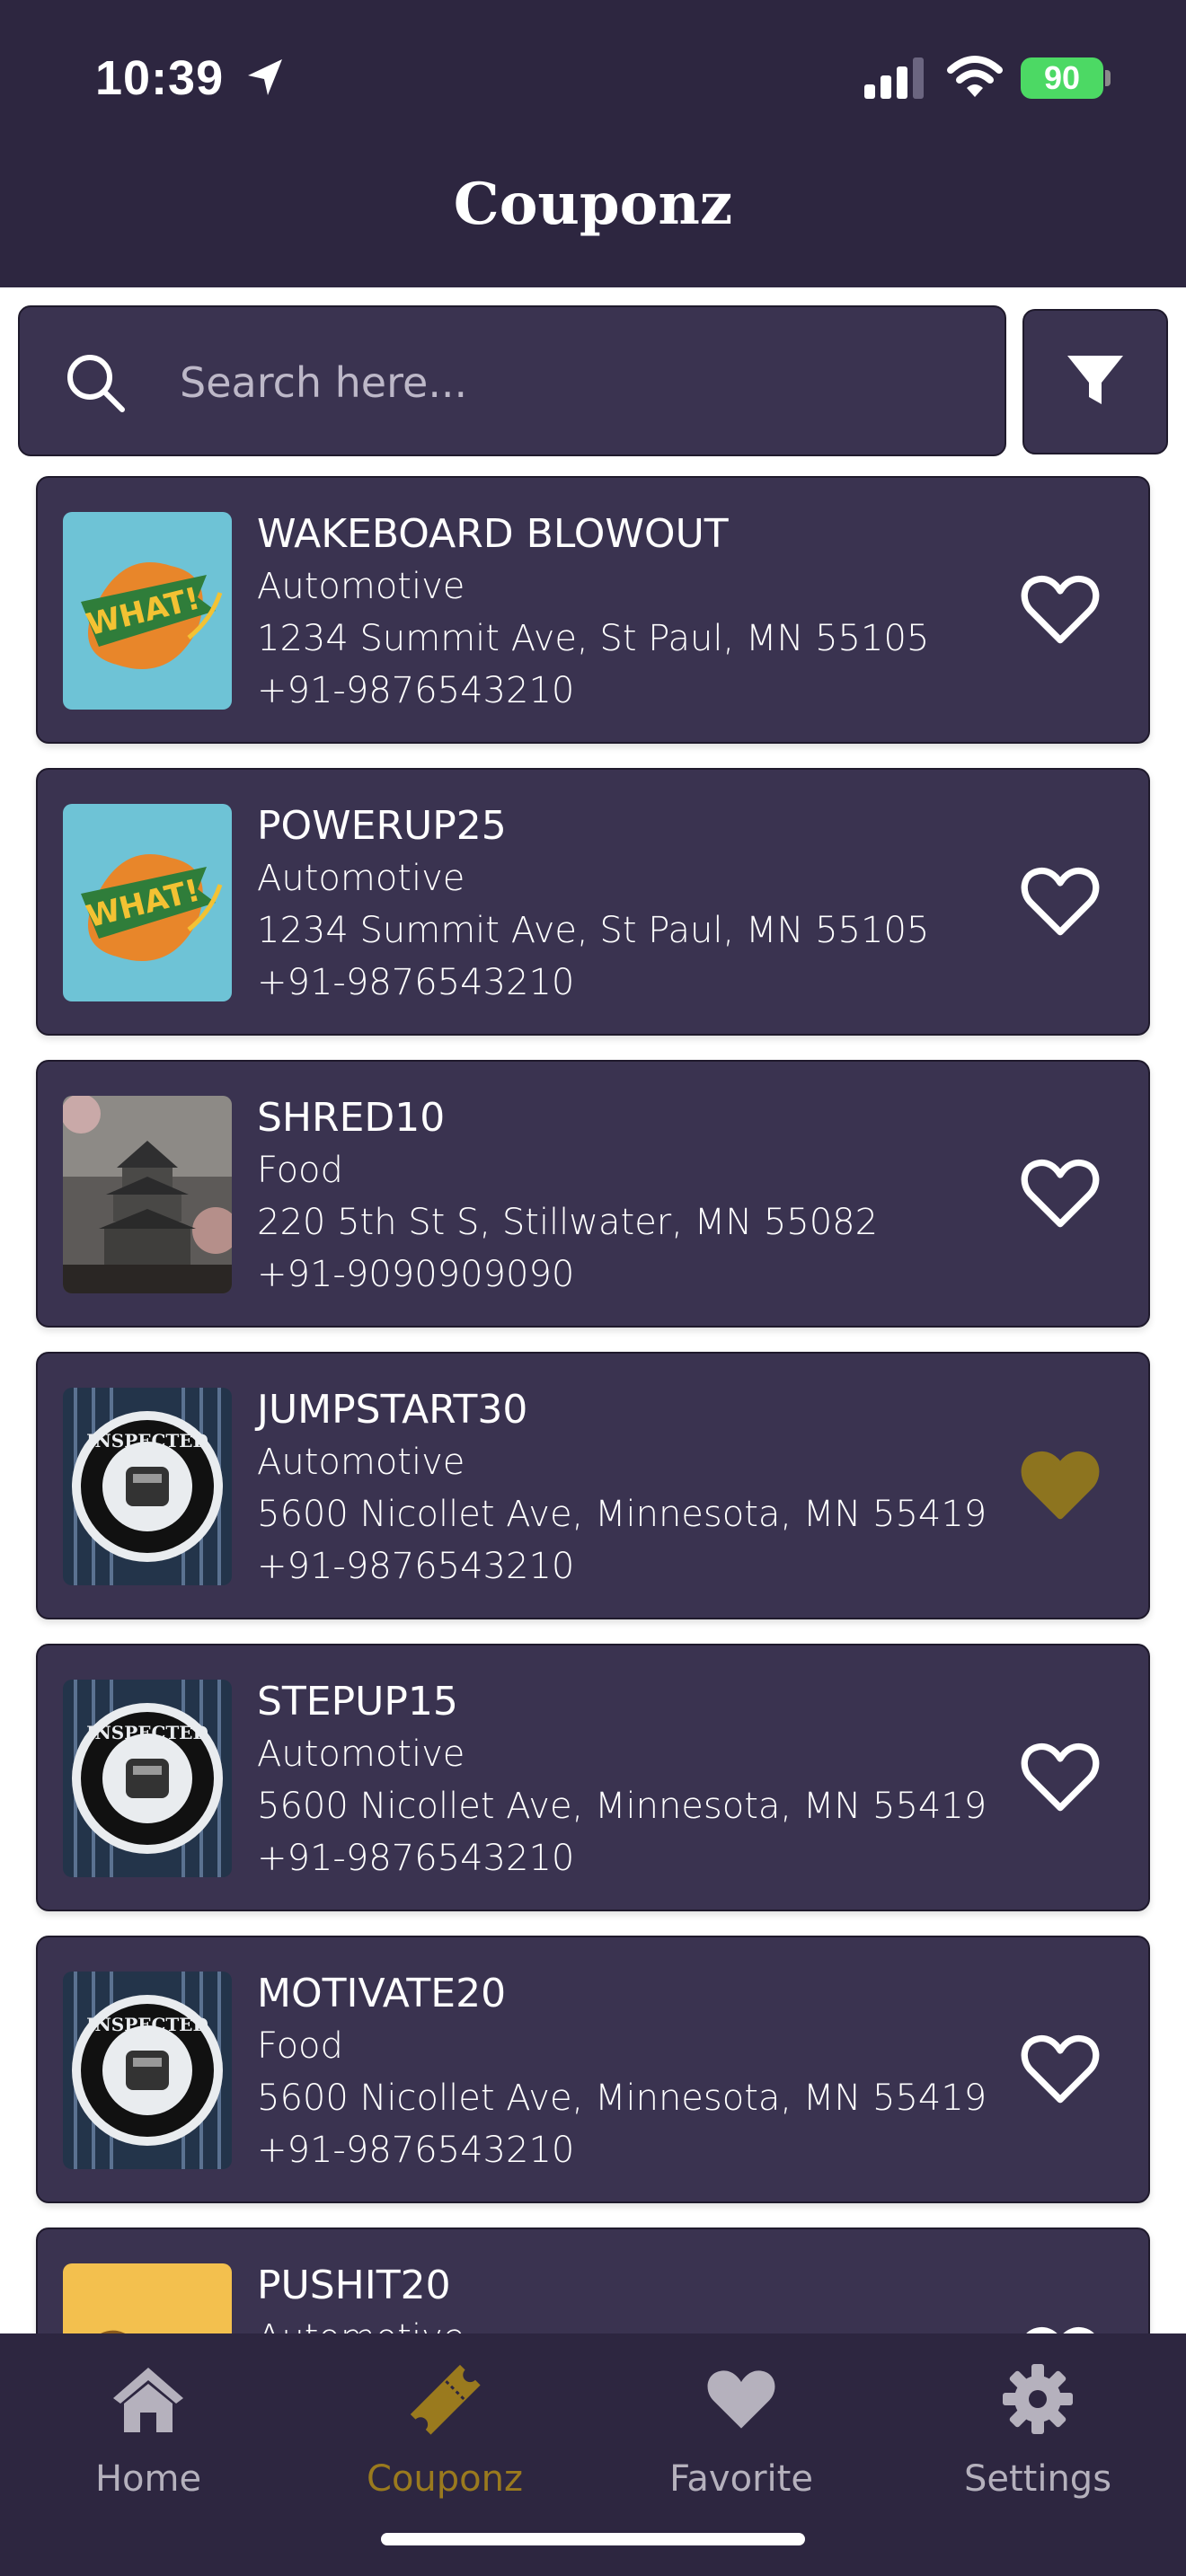 The width and height of the screenshot is (1186, 2576). I want to click on nav-favorite: Favorite, so click(741, 2436).